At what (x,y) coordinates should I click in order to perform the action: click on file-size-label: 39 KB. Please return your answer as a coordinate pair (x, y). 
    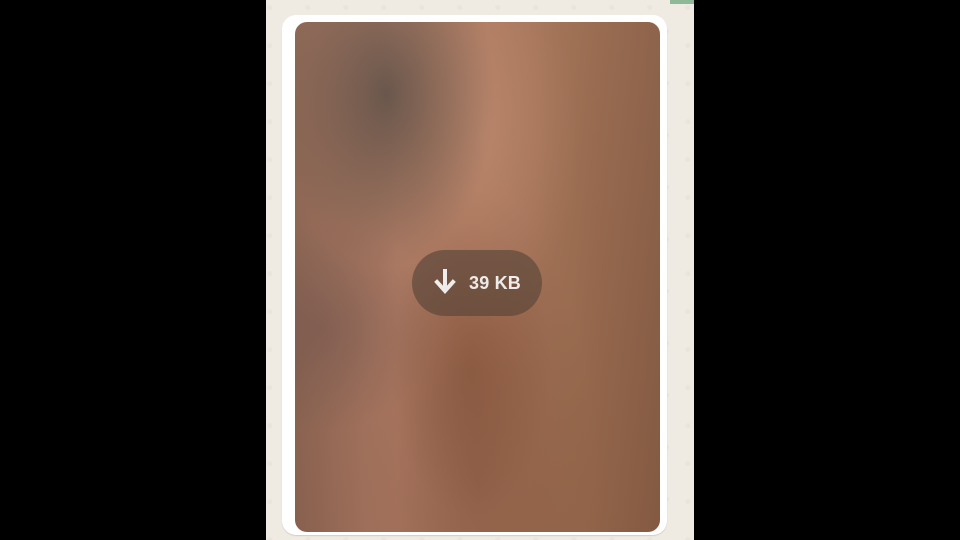
    Looking at the image, I should click on (495, 283).